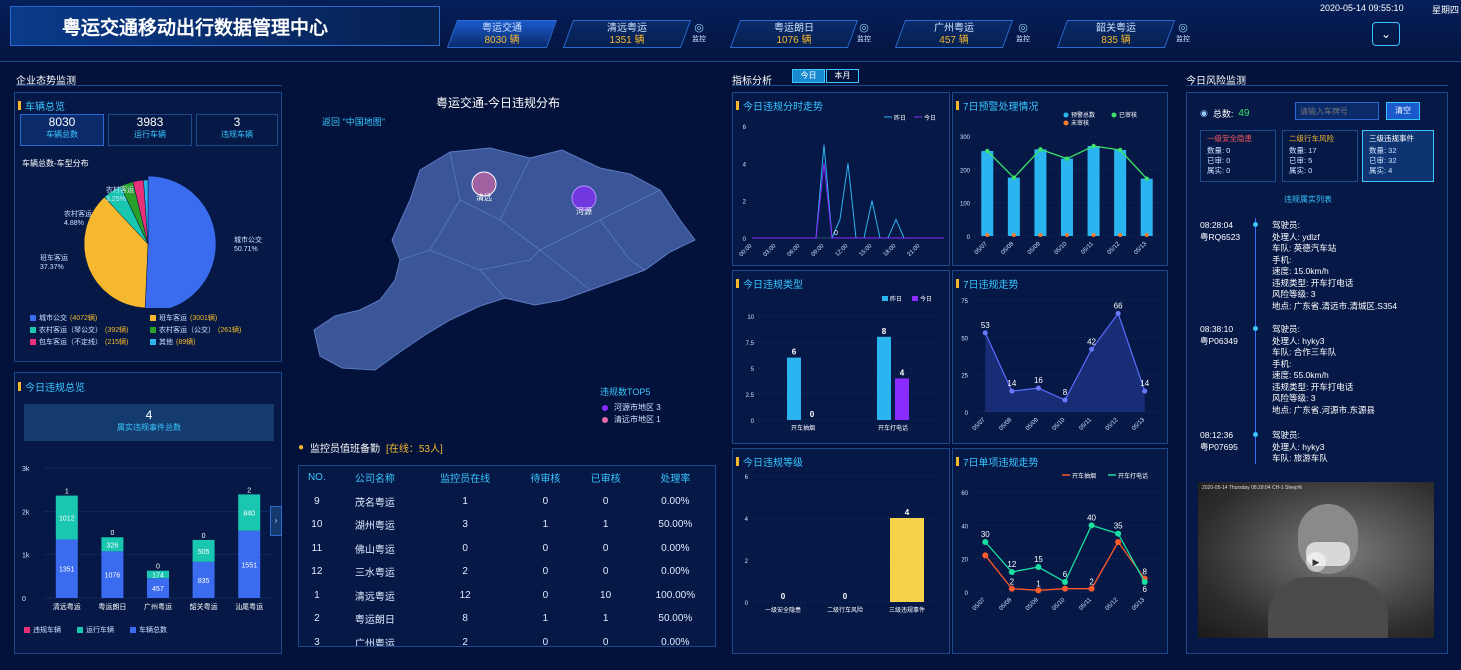  I want to click on tab-shaoguan: 韶关粤运 835 辆, so click(1116, 34).